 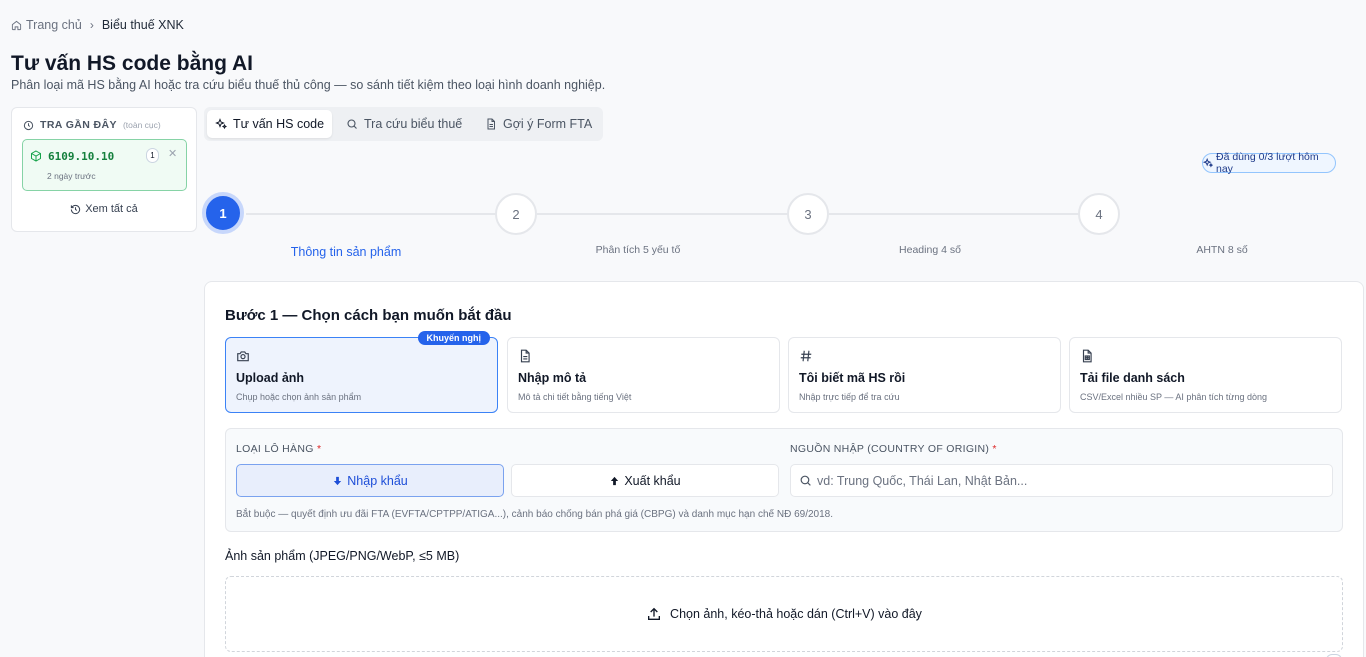 What do you see at coordinates (638, 250) in the screenshot?
I see `step-2-label: Phân tích 5 yếu tố` at bounding box center [638, 250].